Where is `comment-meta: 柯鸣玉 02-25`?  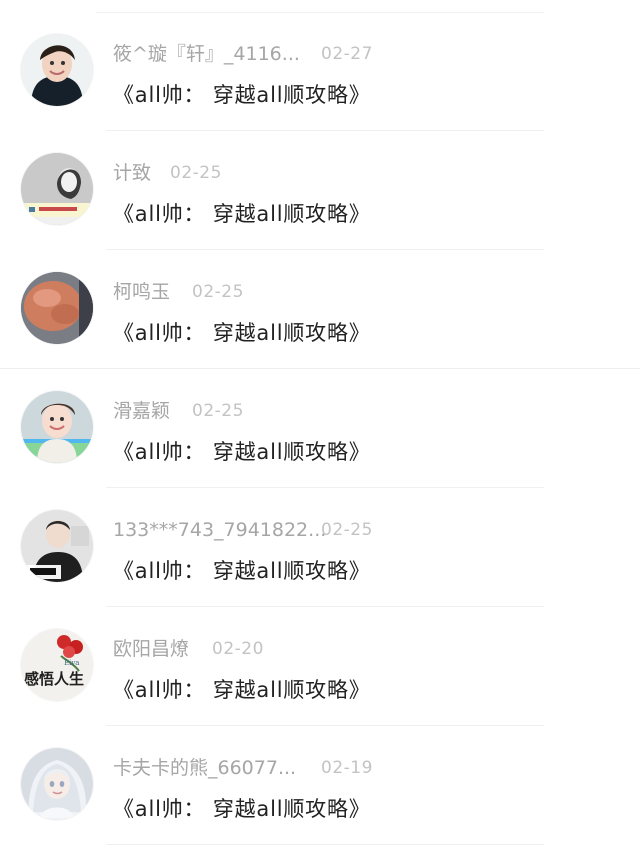
comment-meta: 柯鸣玉 02-25 is located at coordinates (178, 292).